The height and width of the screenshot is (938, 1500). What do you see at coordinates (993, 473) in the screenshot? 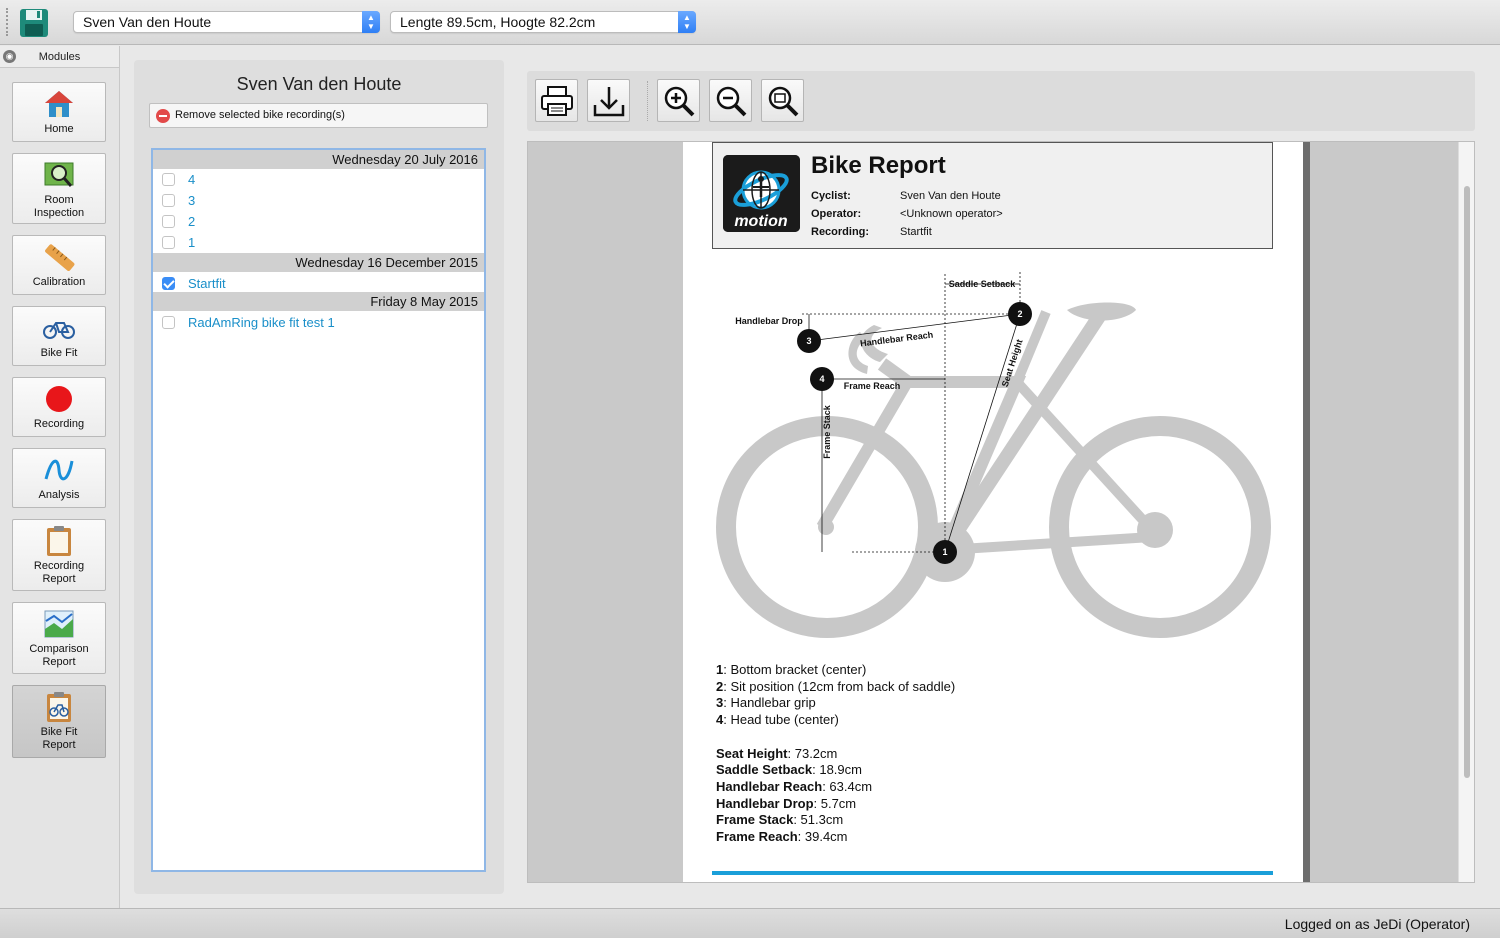
I see `bike-silhouette` at bounding box center [993, 473].